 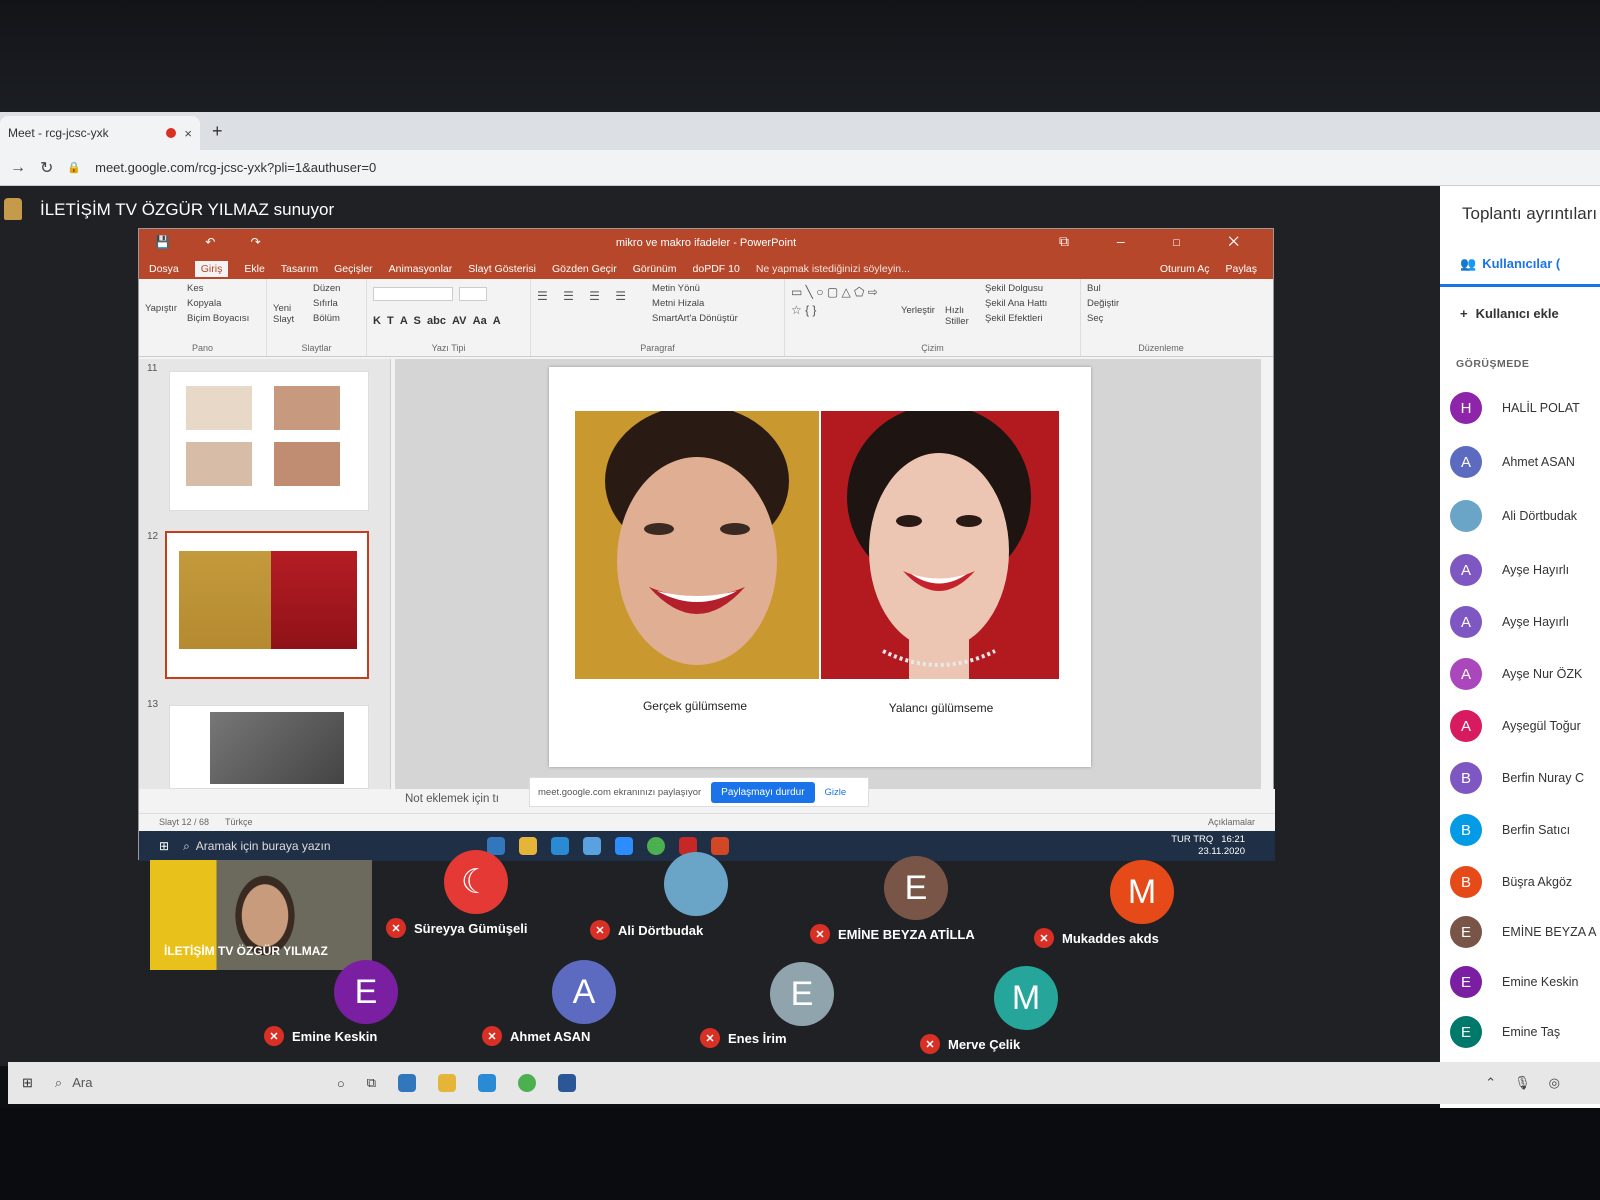 What do you see at coordinates (655, 269) in the screenshot?
I see `menu-view: Görünüm` at bounding box center [655, 269].